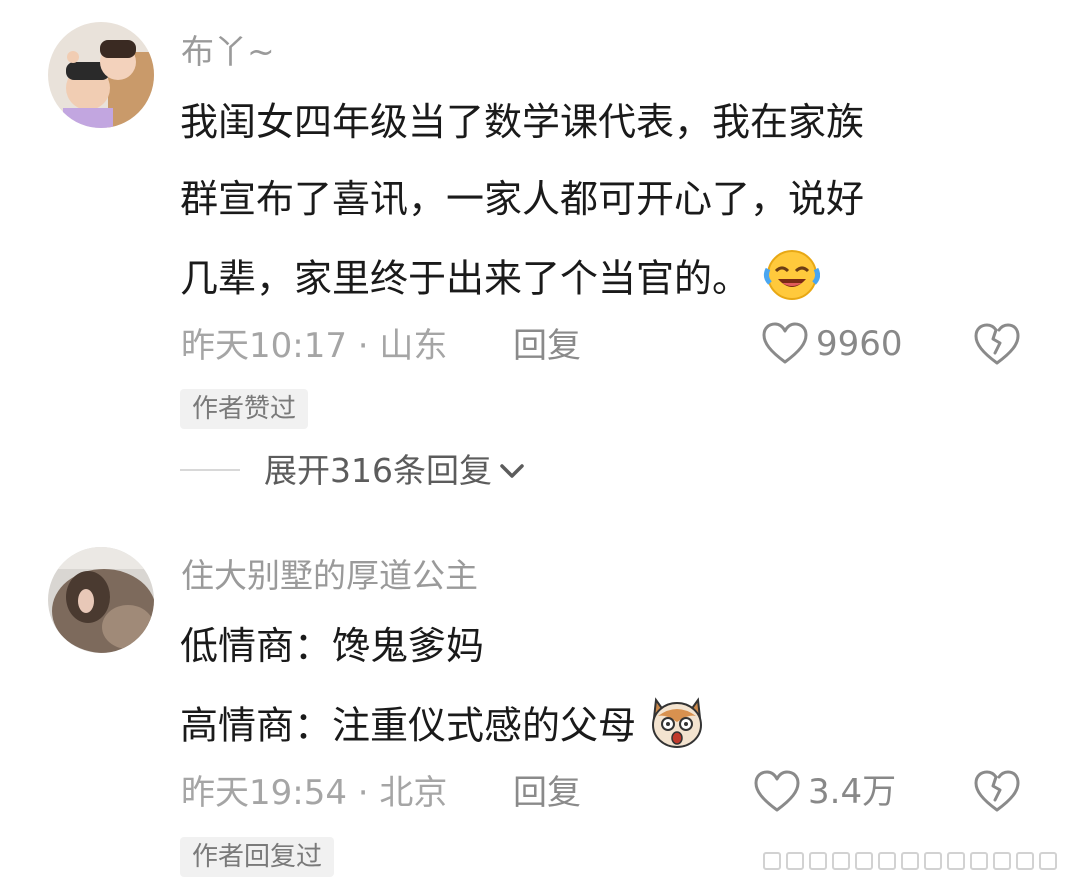 Image resolution: width=1079 pixels, height=885 pixels. What do you see at coordinates (677, 728) in the screenshot?
I see `shocked-dog-emoji` at bounding box center [677, 728].